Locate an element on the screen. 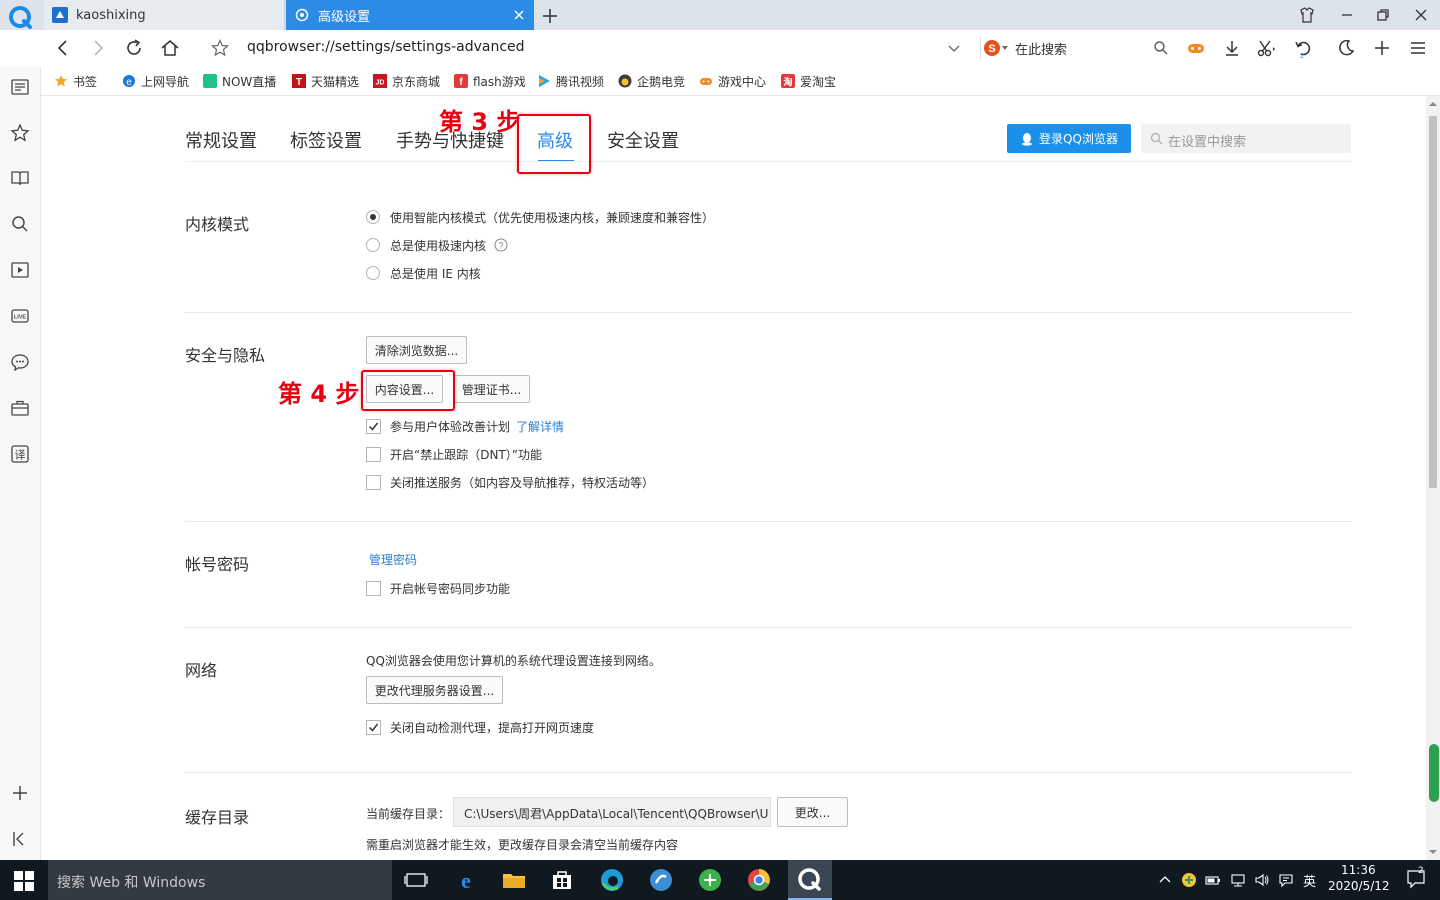 The image size is (1440, 900). bookmark-item-bookmarks: 书签 is located at coordinates (75, 81).